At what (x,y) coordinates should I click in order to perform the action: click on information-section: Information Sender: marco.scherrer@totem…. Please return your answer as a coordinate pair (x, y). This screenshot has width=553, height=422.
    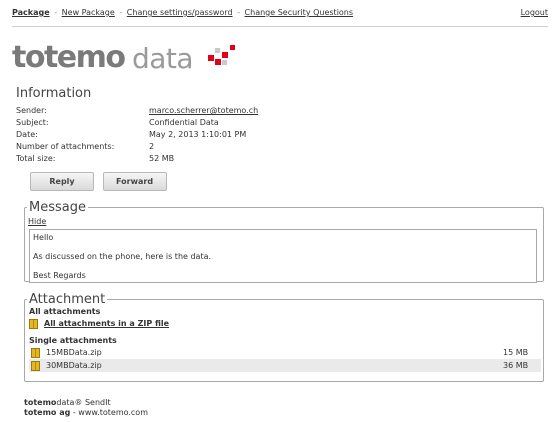
    Looking at the image, I should click on (216, 125).